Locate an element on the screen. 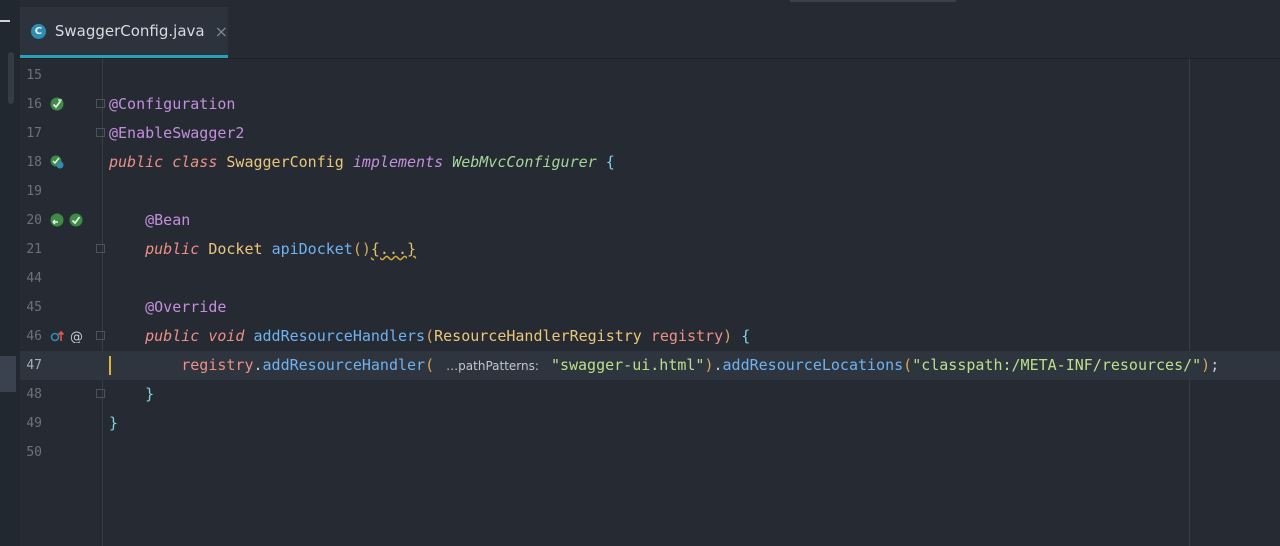 The width and height of the screenshot is (1280, 546). line-number: 15 is located at coordinates (34, 75).